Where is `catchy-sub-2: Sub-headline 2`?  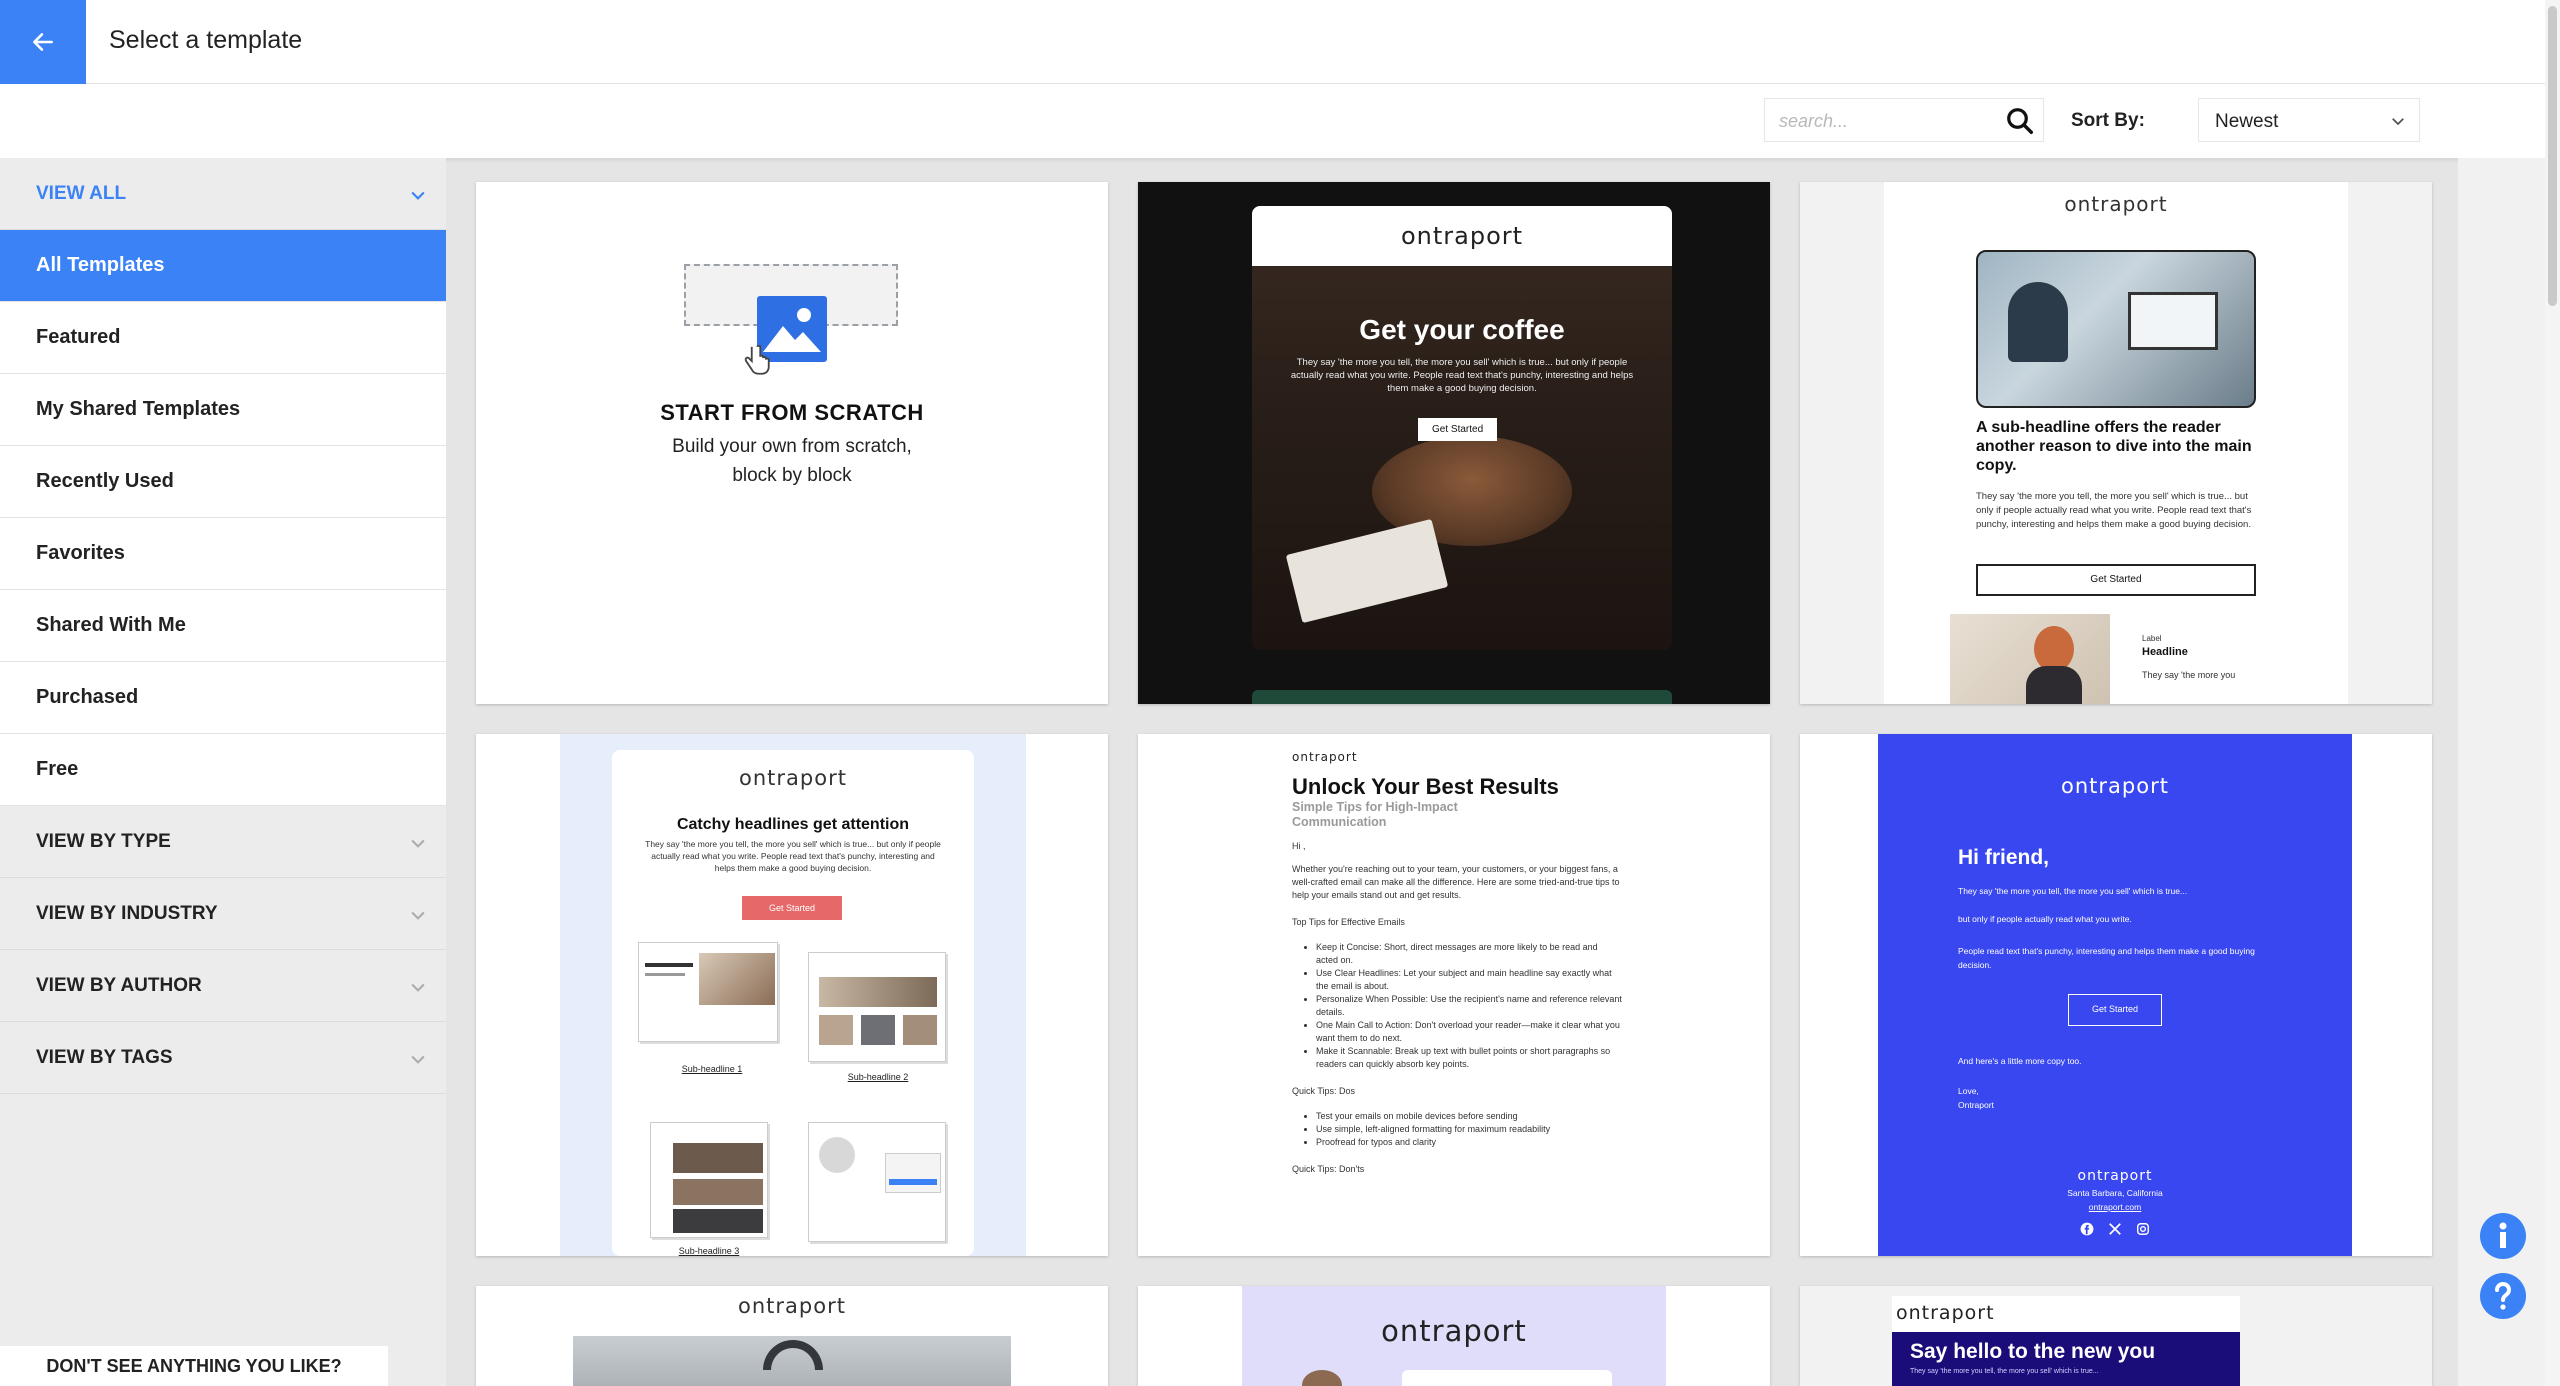 catchy-sub-2: Sub-headline 2 is located at coordinates (878, 1077).